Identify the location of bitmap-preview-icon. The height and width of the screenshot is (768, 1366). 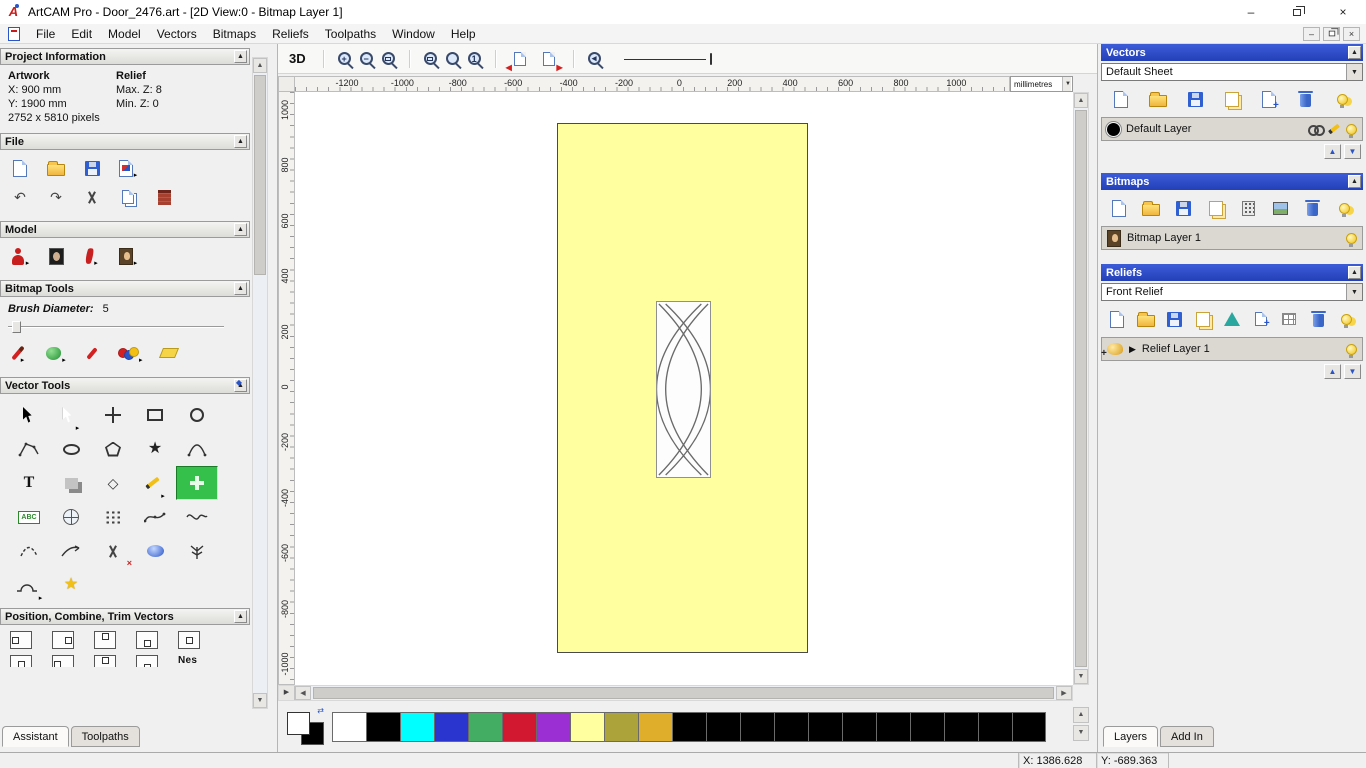
(1280, 208).